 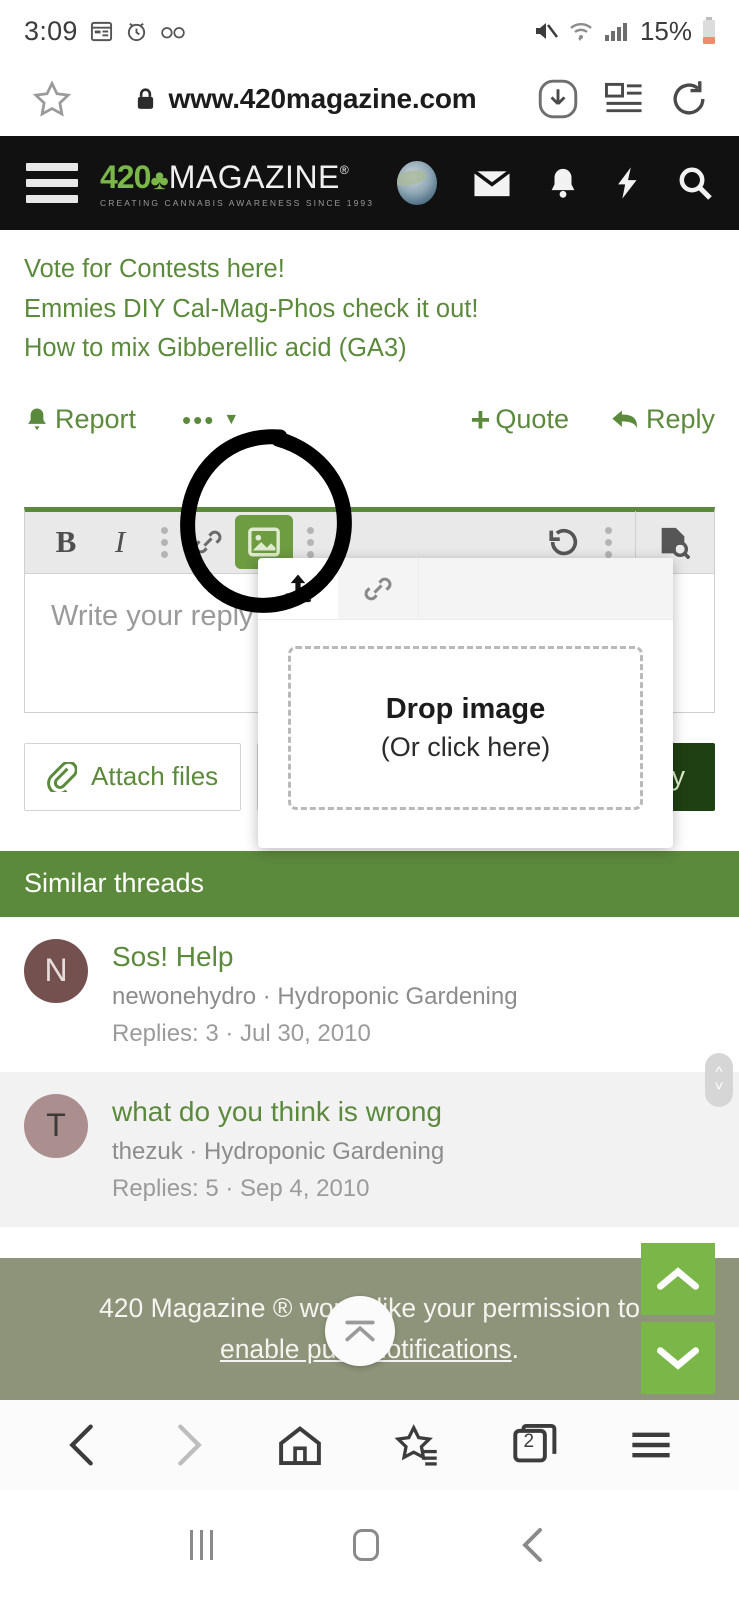 I want to click on signal-icon, so click(x=616, y=31).